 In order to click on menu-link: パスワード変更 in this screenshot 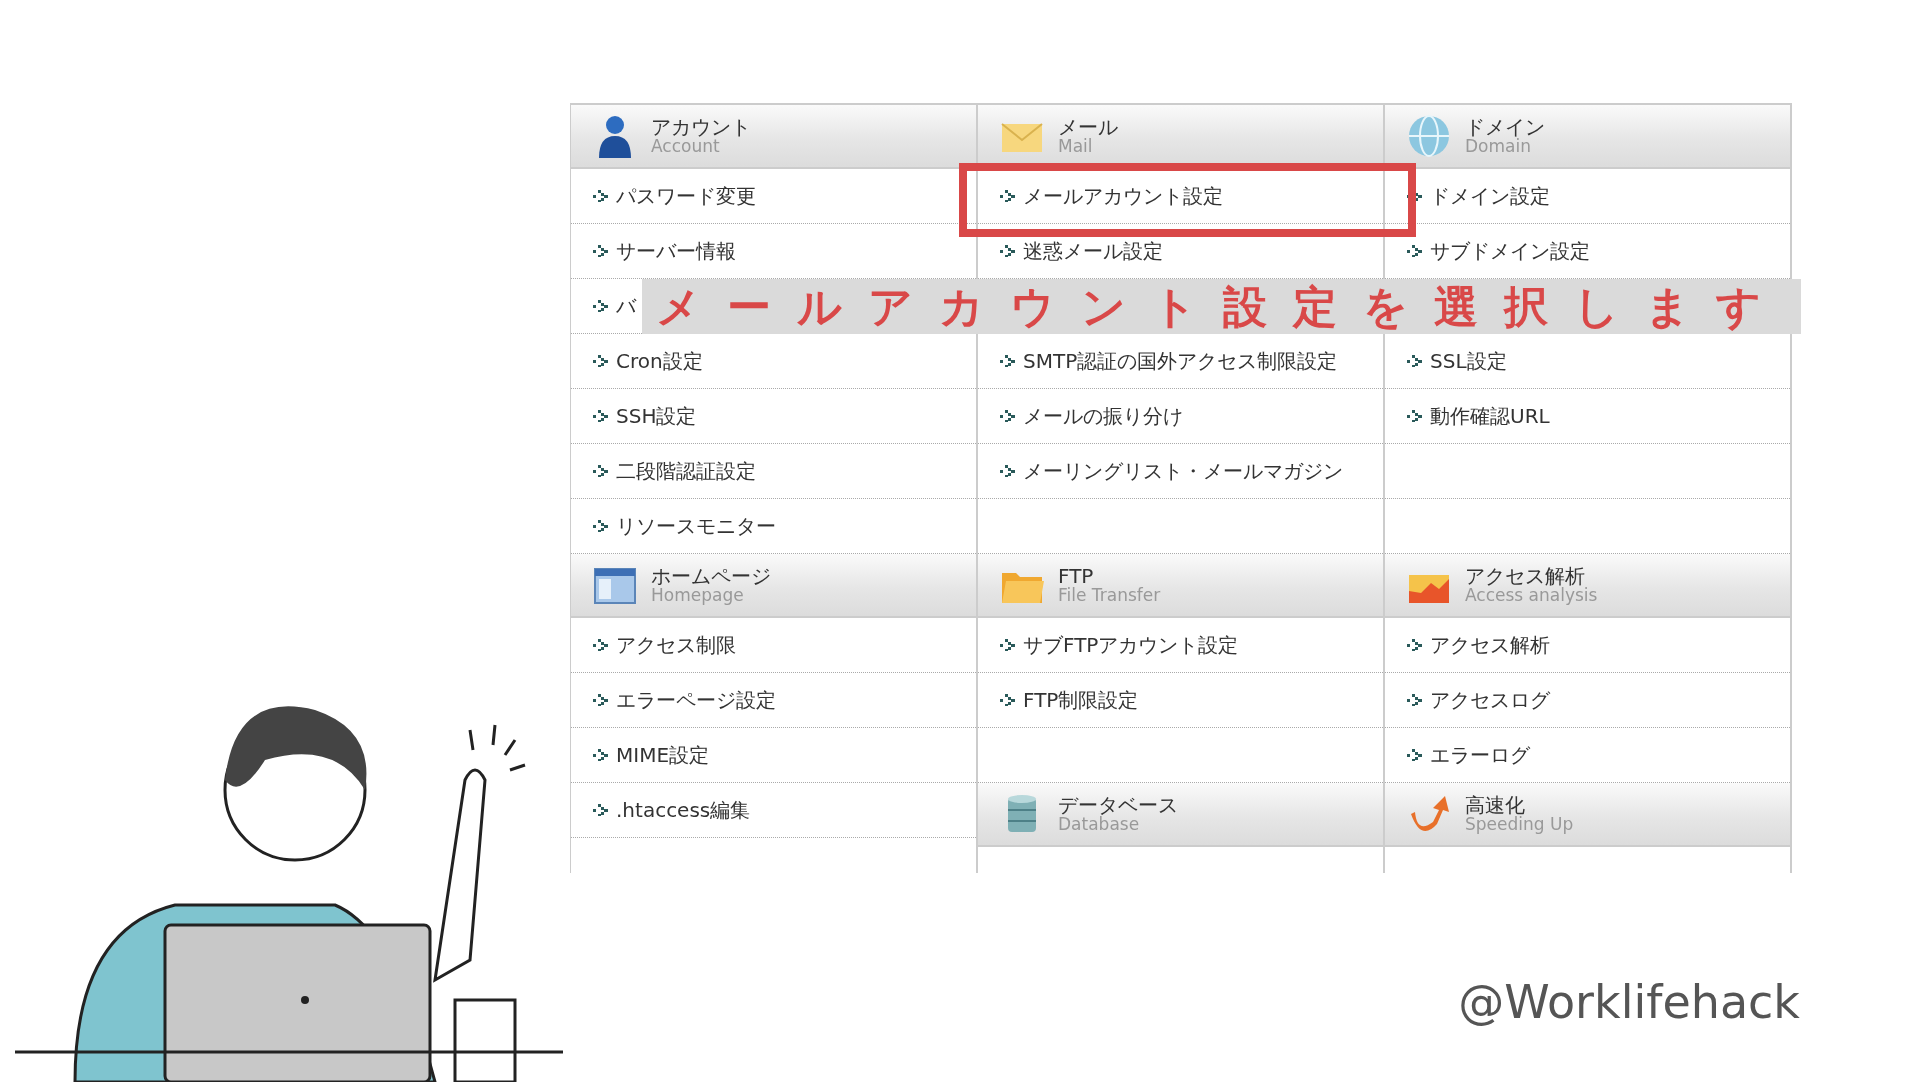, I will do `click(674, 196)`.